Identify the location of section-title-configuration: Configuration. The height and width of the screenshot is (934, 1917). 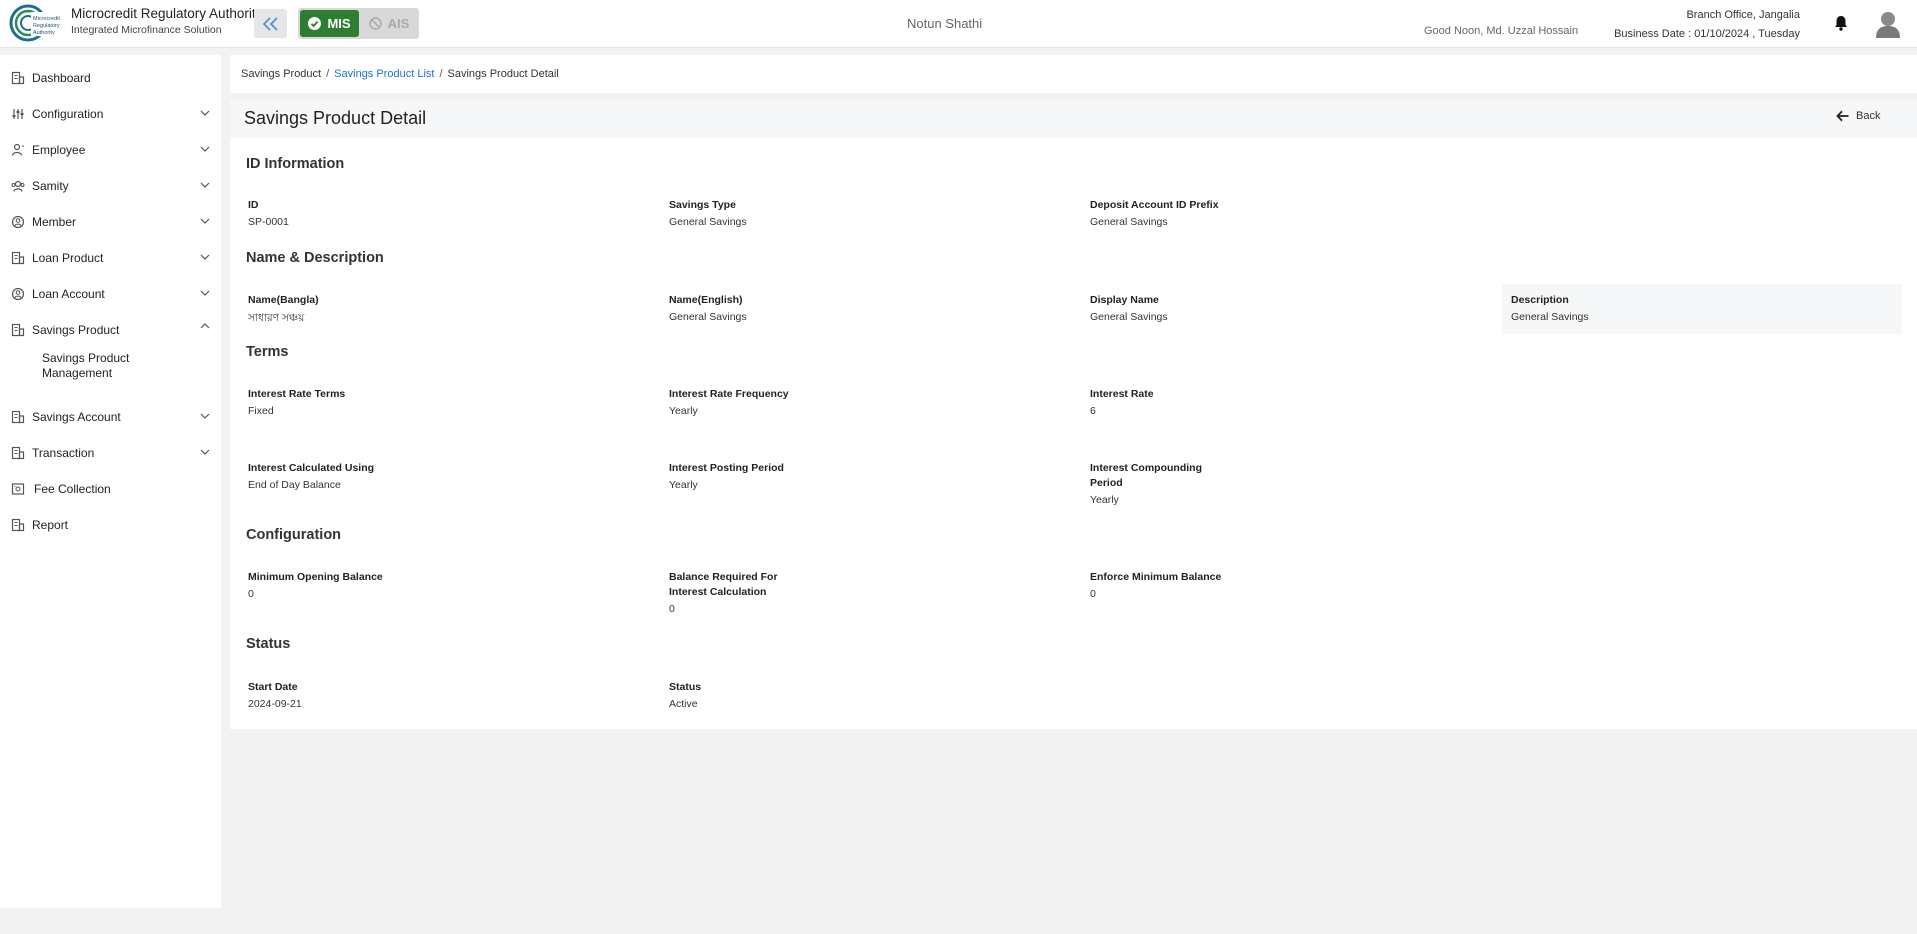
(294, 535).